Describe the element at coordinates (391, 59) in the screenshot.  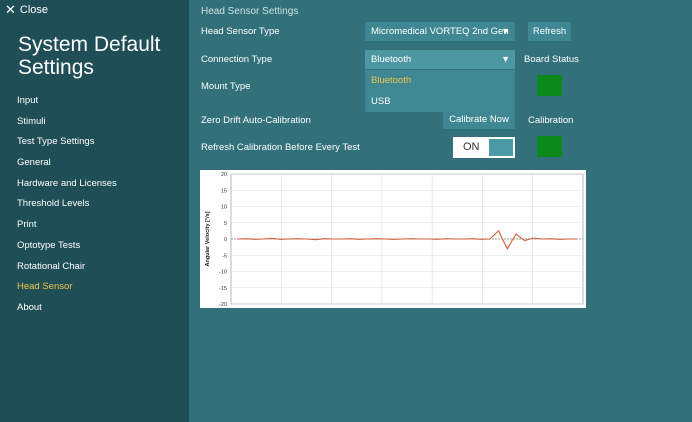
I see `connection-type-value: Bluetooth` at that location.